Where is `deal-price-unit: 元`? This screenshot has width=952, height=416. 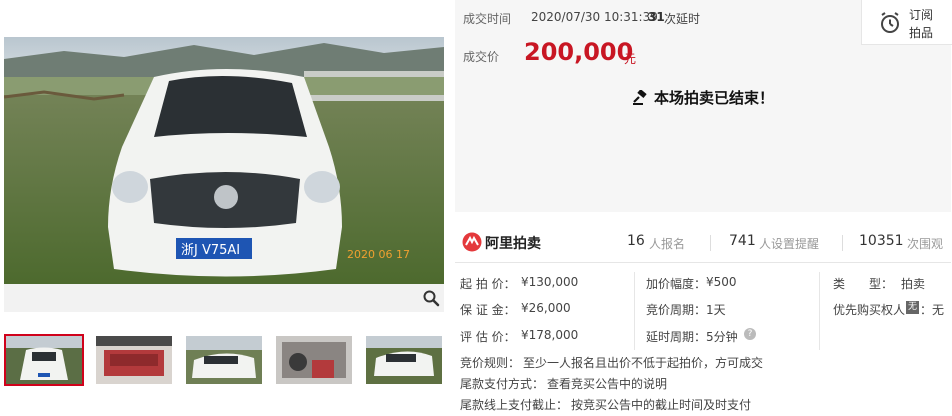 deal-price-unit: 元 is located at coordinates (630, 59).